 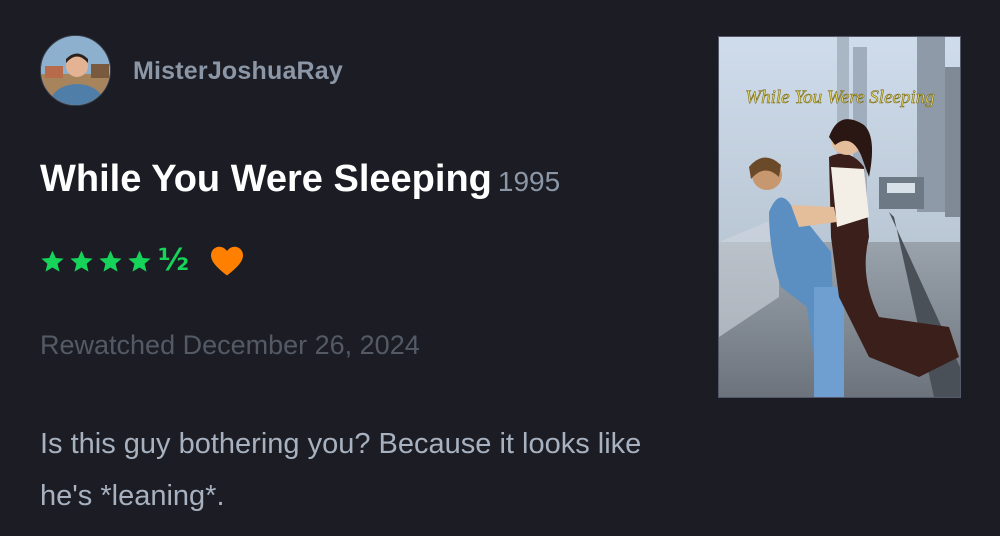 I want to click on avatar-image, so click(x=75, y=70).